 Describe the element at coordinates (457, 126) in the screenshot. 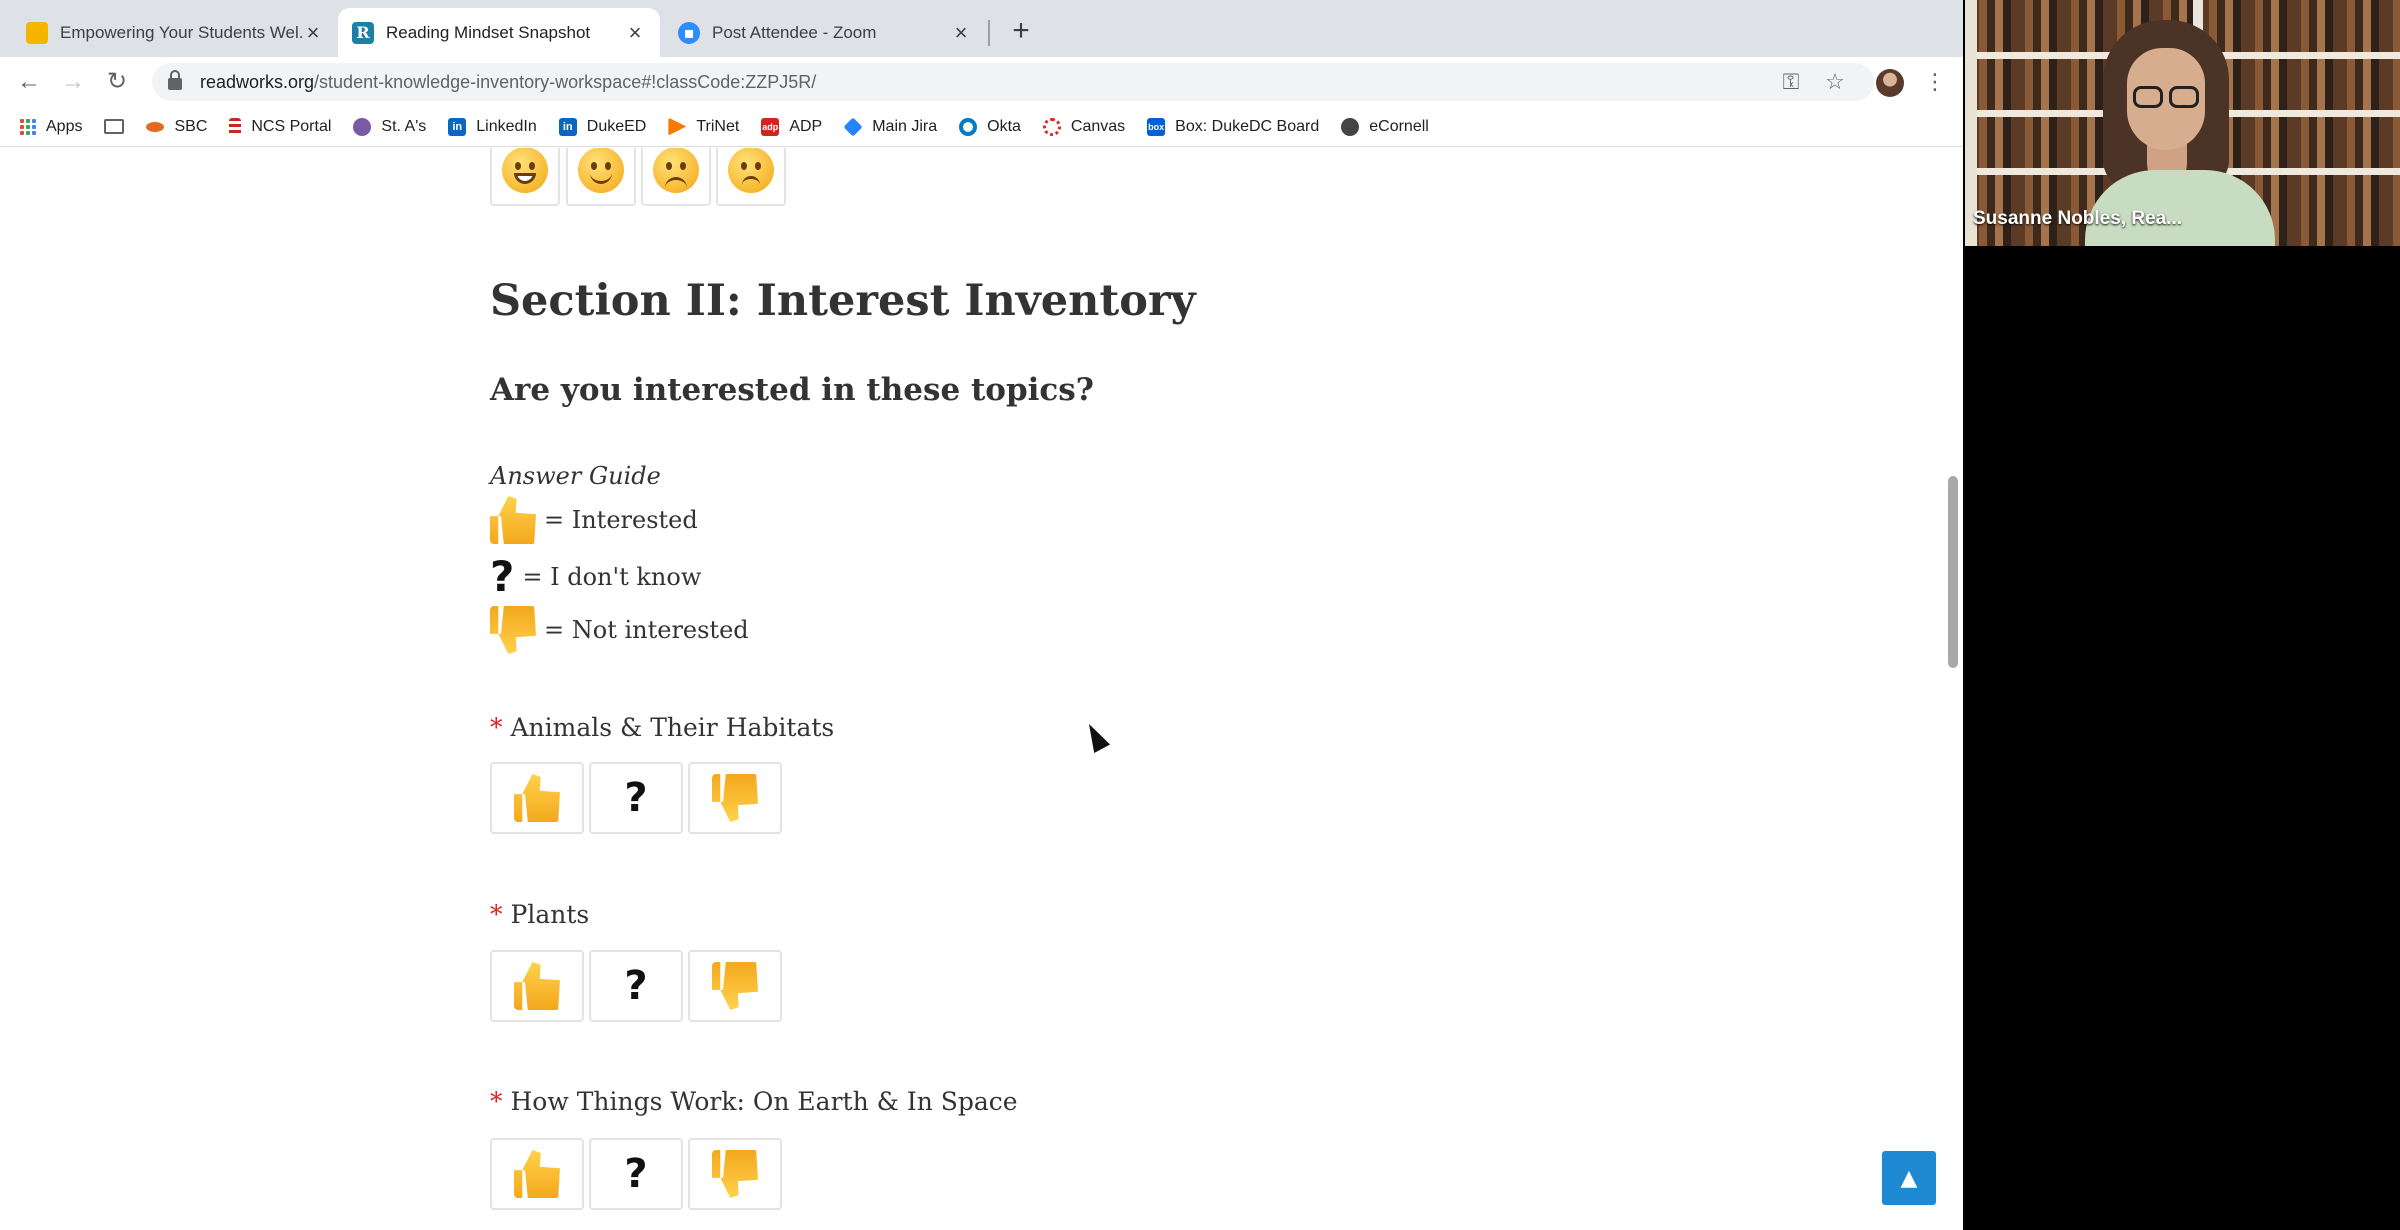

I see `linkedin-icon: in` at that location.